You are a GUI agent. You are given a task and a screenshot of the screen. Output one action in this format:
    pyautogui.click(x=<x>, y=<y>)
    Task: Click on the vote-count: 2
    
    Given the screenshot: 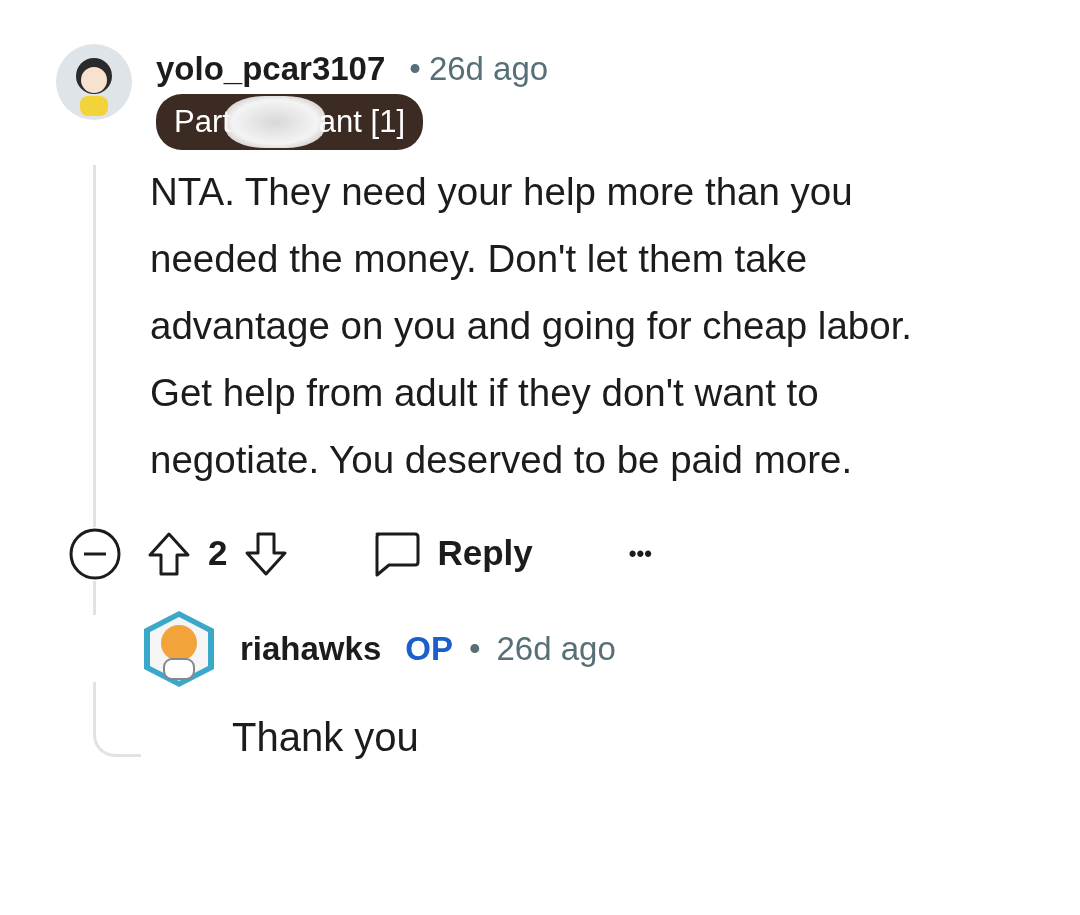 What is the action you would take?
    pyautogui.click(x=218, y=553)
    